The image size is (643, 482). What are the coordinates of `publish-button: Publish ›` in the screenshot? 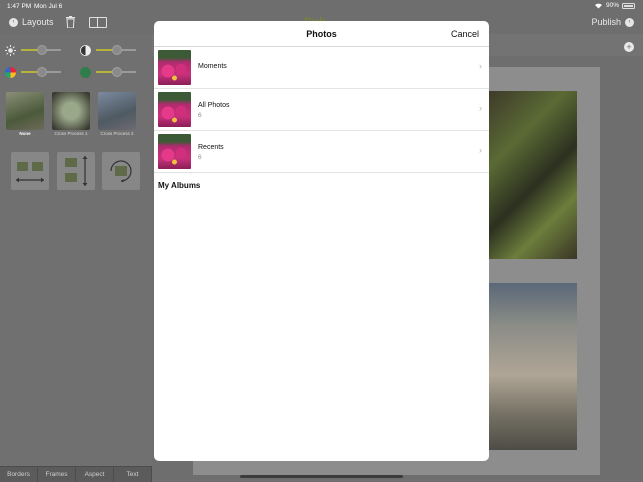 It's located at (612, 22).